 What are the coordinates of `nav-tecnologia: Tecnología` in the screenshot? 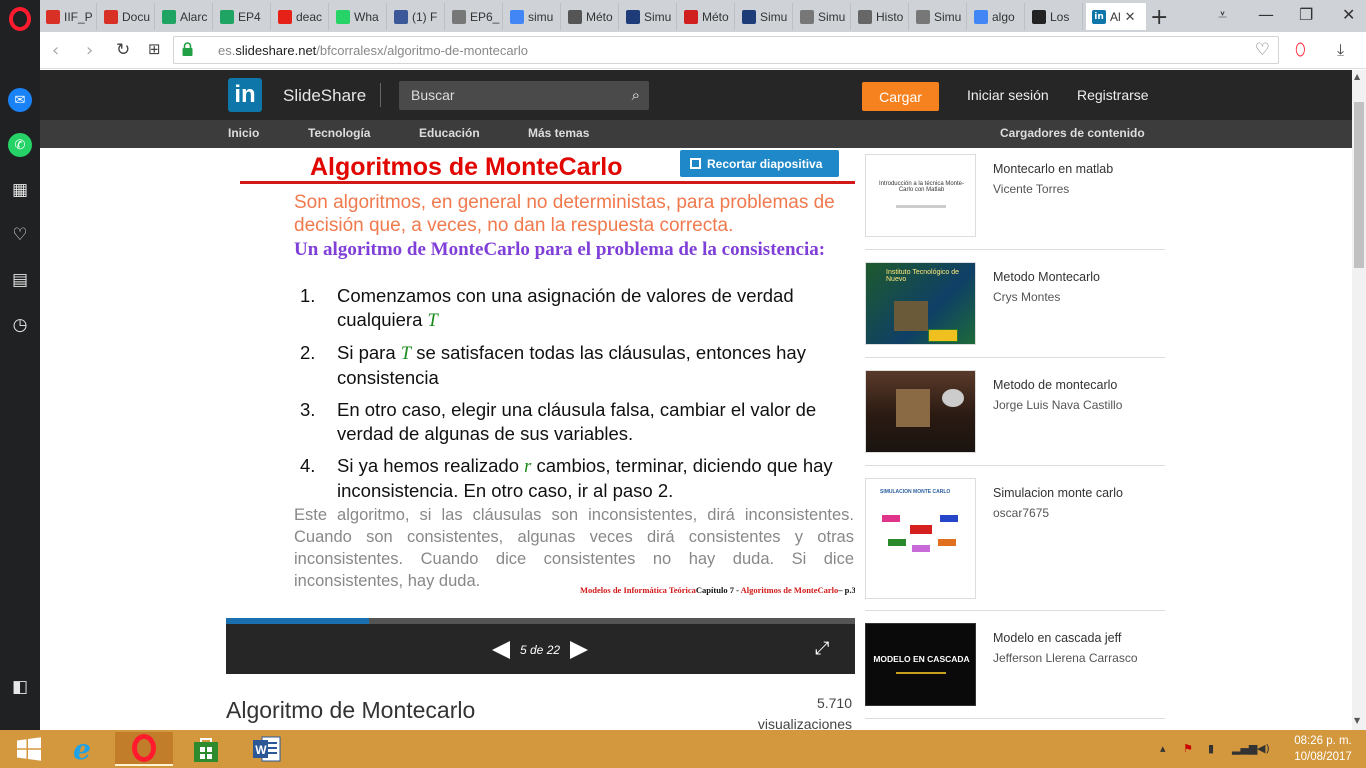 It's located at (339, 133).